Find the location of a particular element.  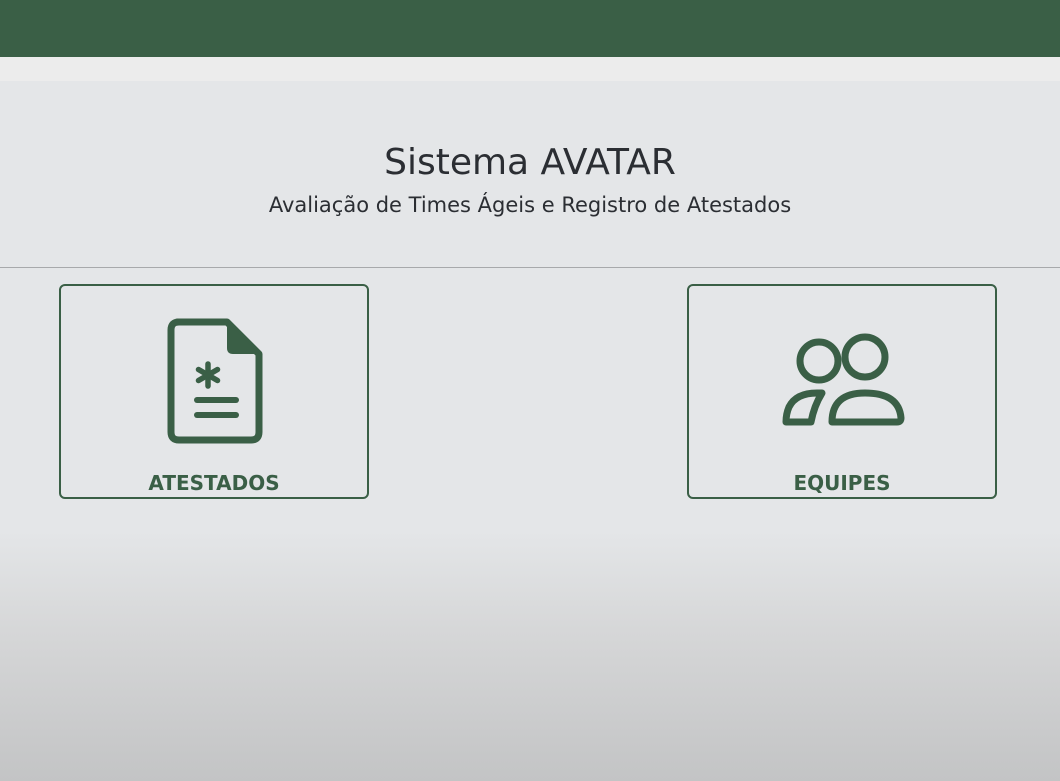

atestados-card-button: ATESTADOS is located at coordinates (214, 391).